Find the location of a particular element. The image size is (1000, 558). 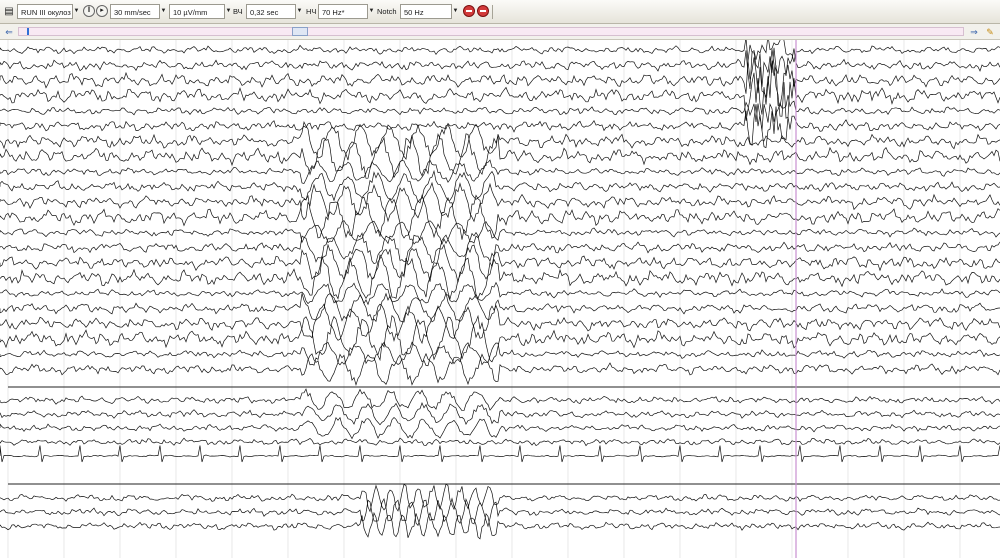

notch-label: Notch is located at coordinates (387, 11).